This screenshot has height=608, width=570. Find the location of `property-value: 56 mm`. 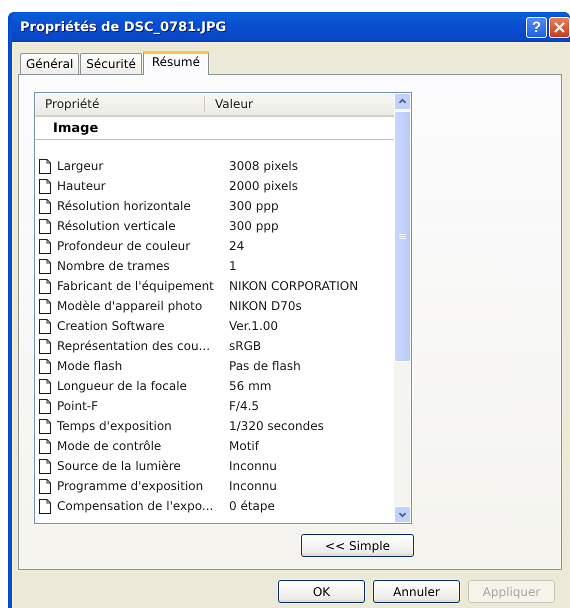

property-value: 56 mm is located at coordinates (250, 386).